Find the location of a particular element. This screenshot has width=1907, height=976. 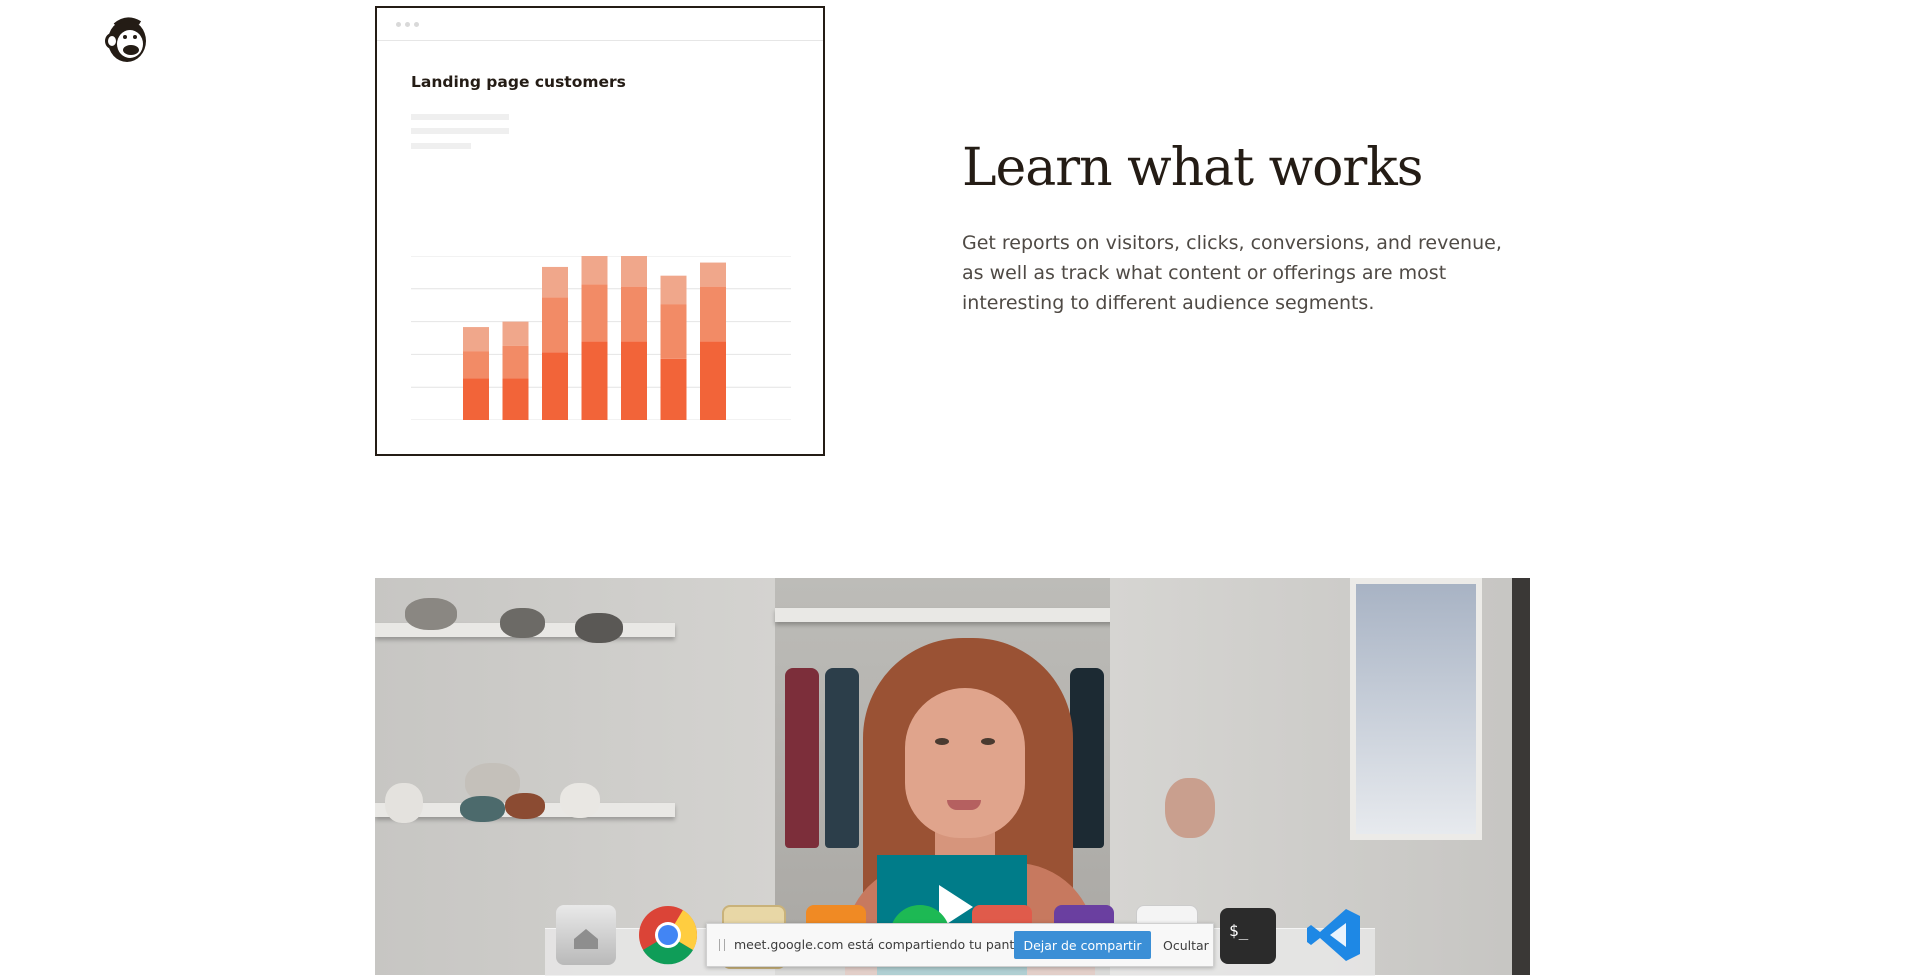

card-title: Landing page customers is located at coordinates (518, 82).